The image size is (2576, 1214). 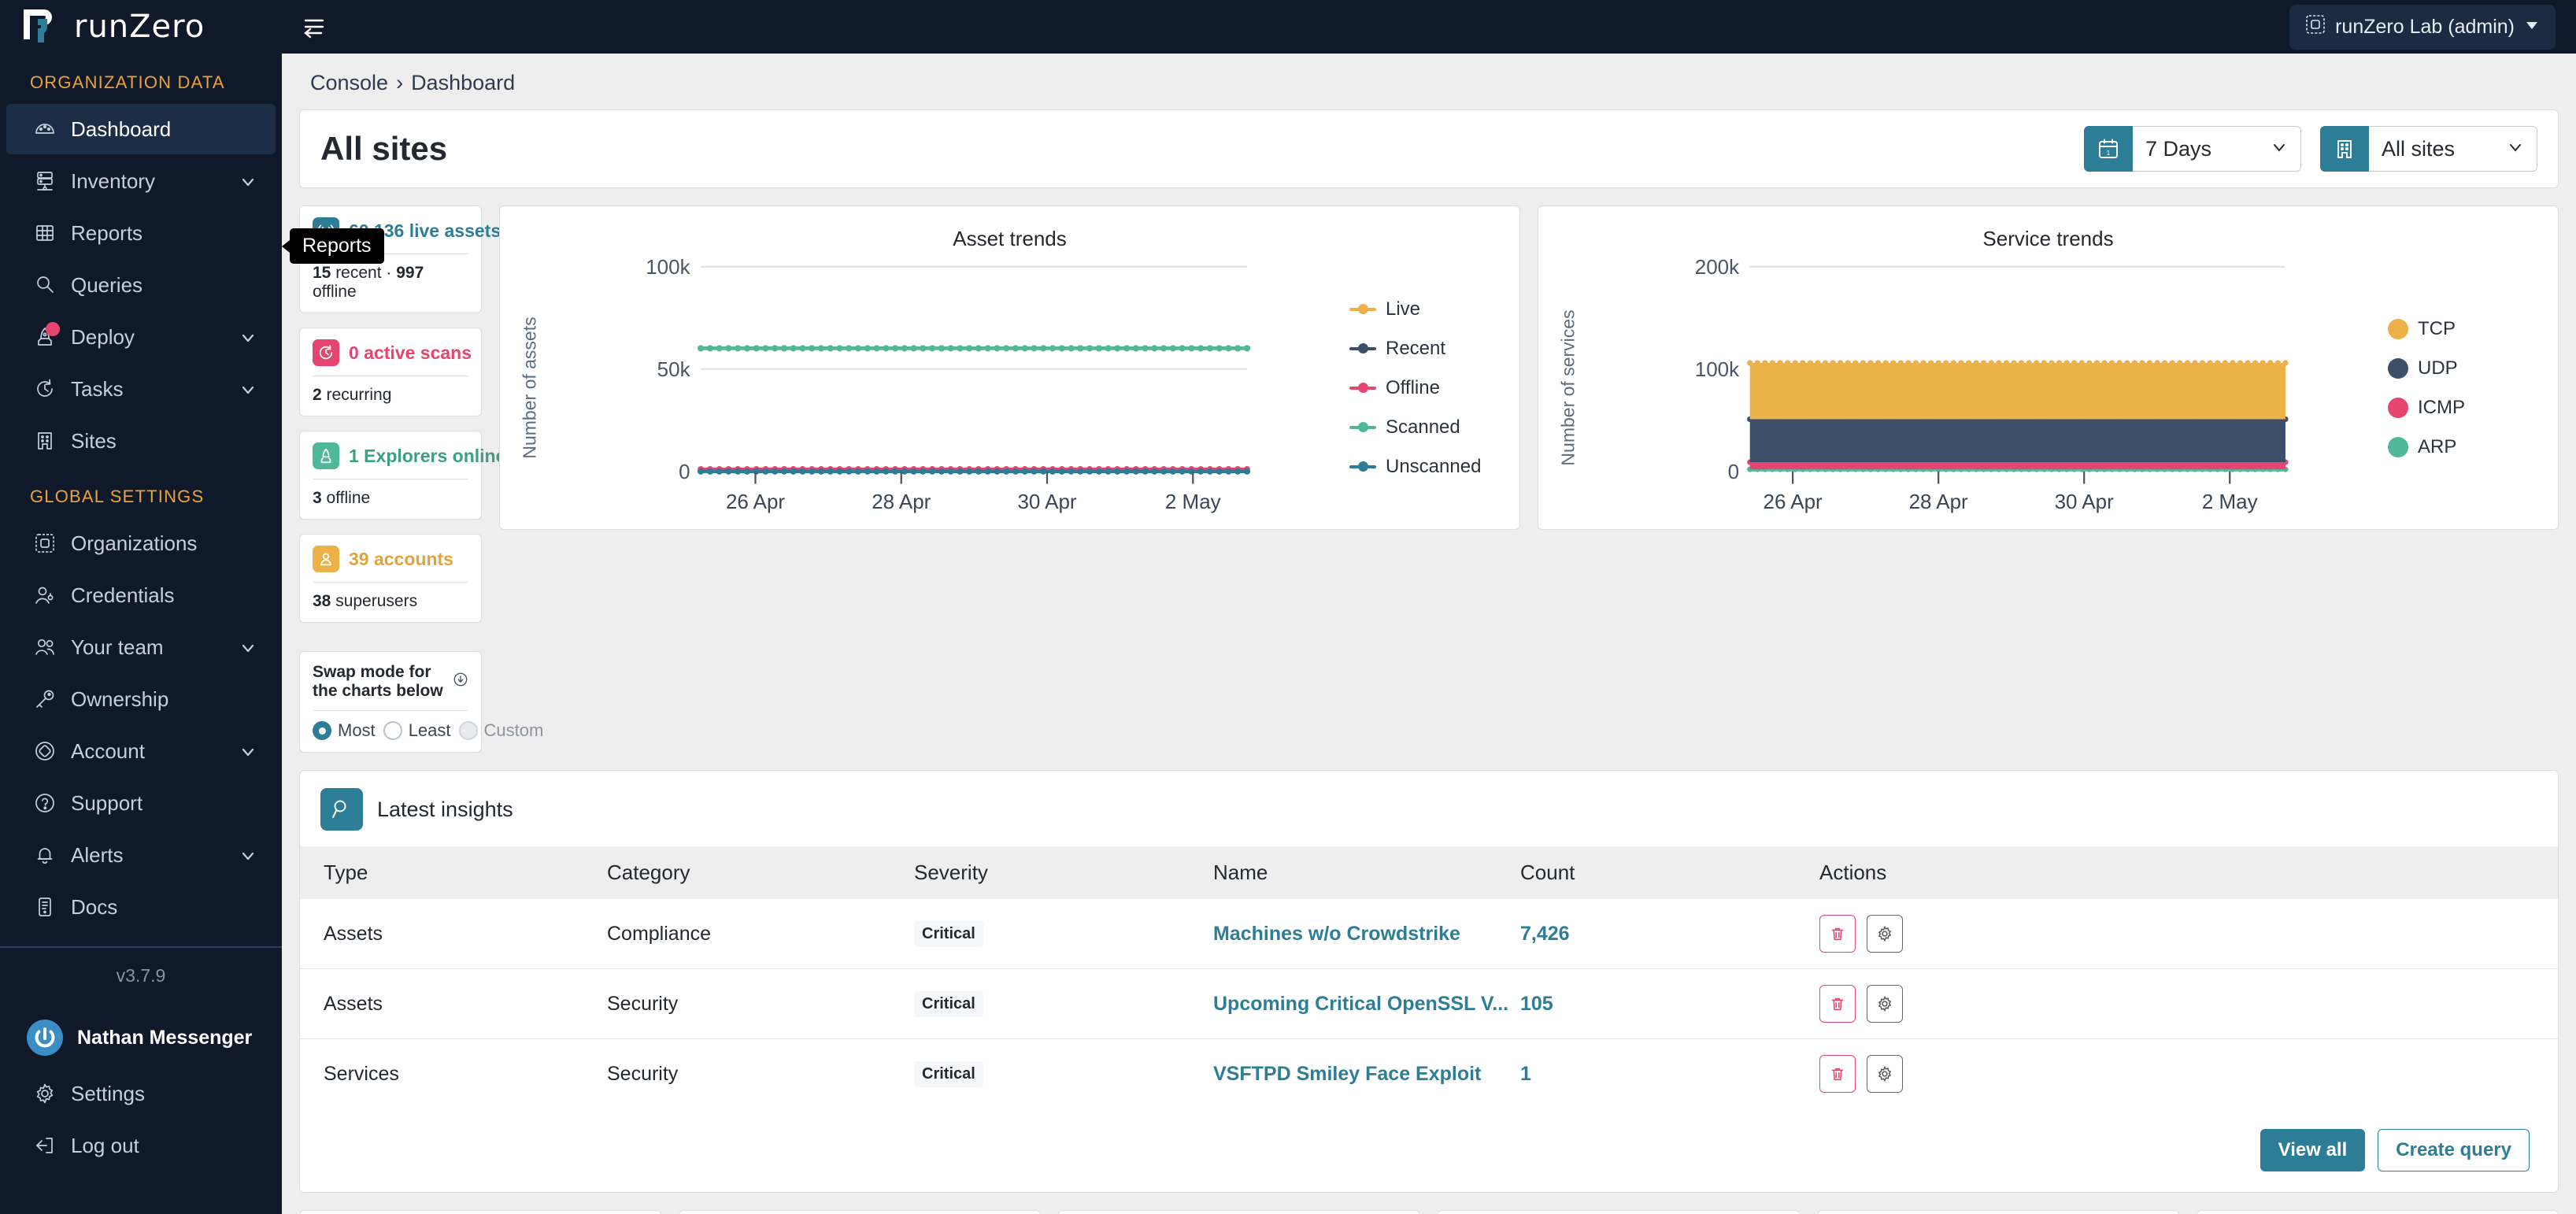 What do you see at coordinates (94, 440) in the screenshot?
I see `sidebar-item-label: Sites` at bounding box center [94, 440].